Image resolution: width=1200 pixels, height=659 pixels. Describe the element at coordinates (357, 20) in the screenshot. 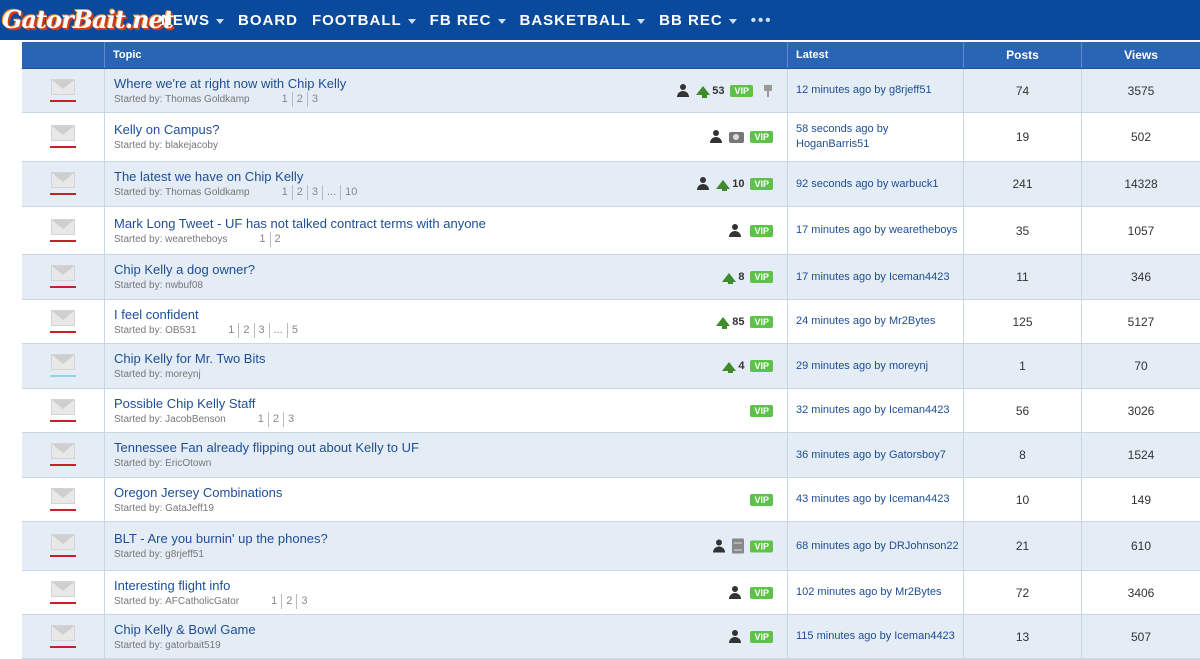

I see `nav-item-label: FOOTBALL` at that location.